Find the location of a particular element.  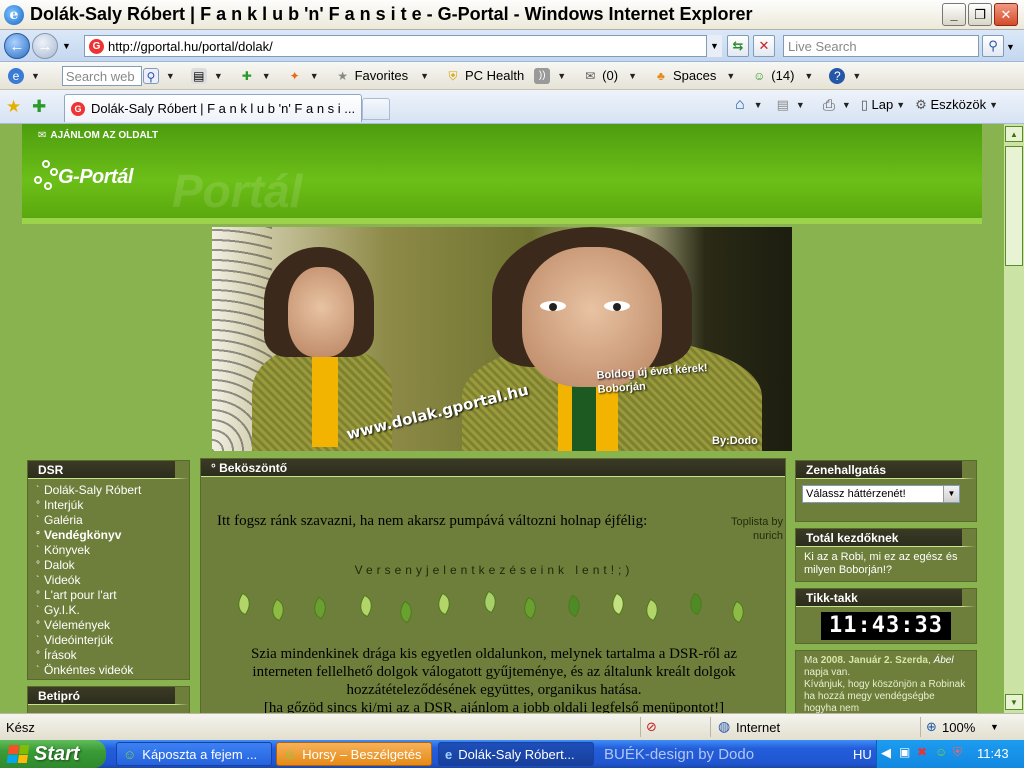

tray-alert-icon: ✖ is located at coordinates (922, 752).